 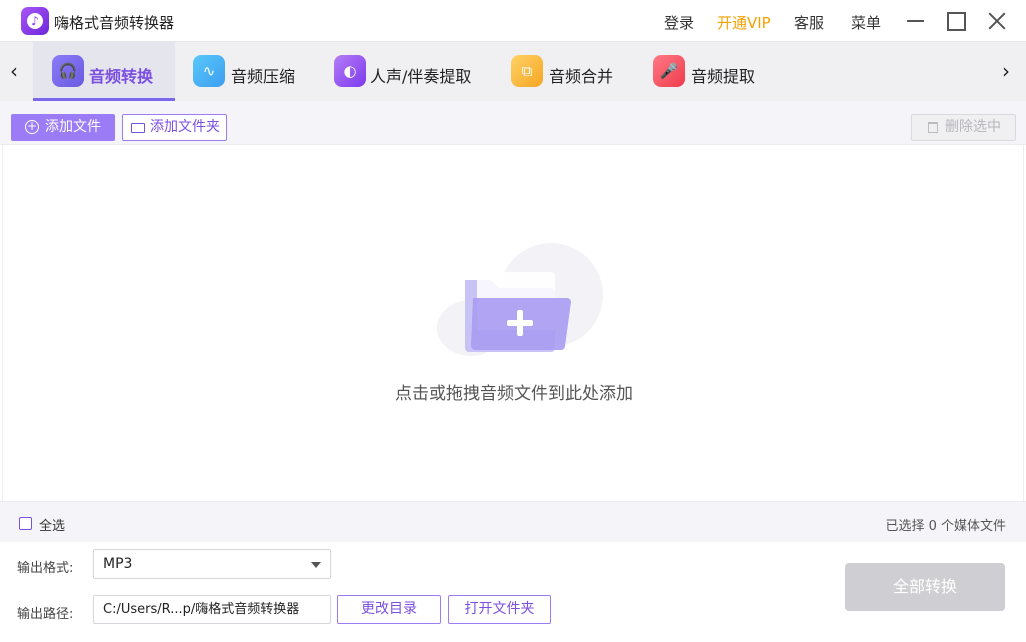 I want to click on tab-audio-merge: ⧉ 音频合并, so click(x=565, y=71).